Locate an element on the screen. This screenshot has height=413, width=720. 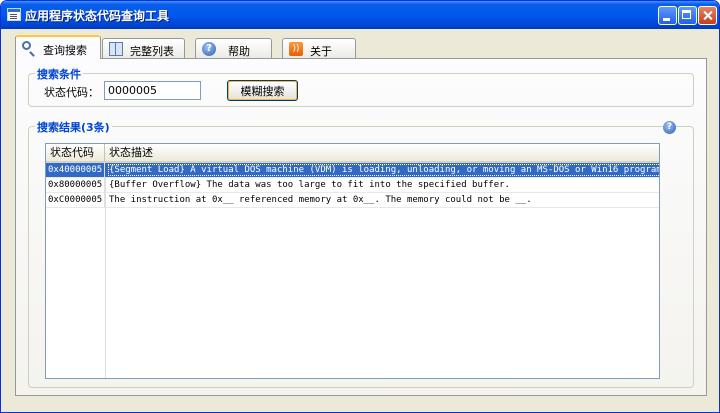
window-title: 应用程序状态代码查询工具 is located at coordinates (97, 16).